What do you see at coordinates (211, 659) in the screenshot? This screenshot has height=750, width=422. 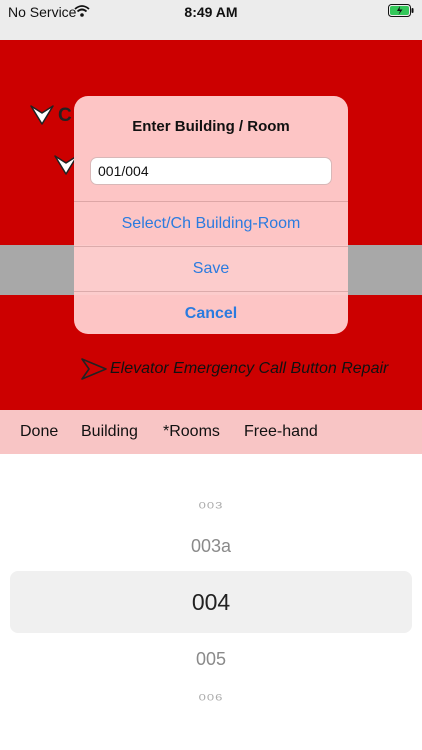 I see `picker-option: 005` at bounding box center [211, 659].